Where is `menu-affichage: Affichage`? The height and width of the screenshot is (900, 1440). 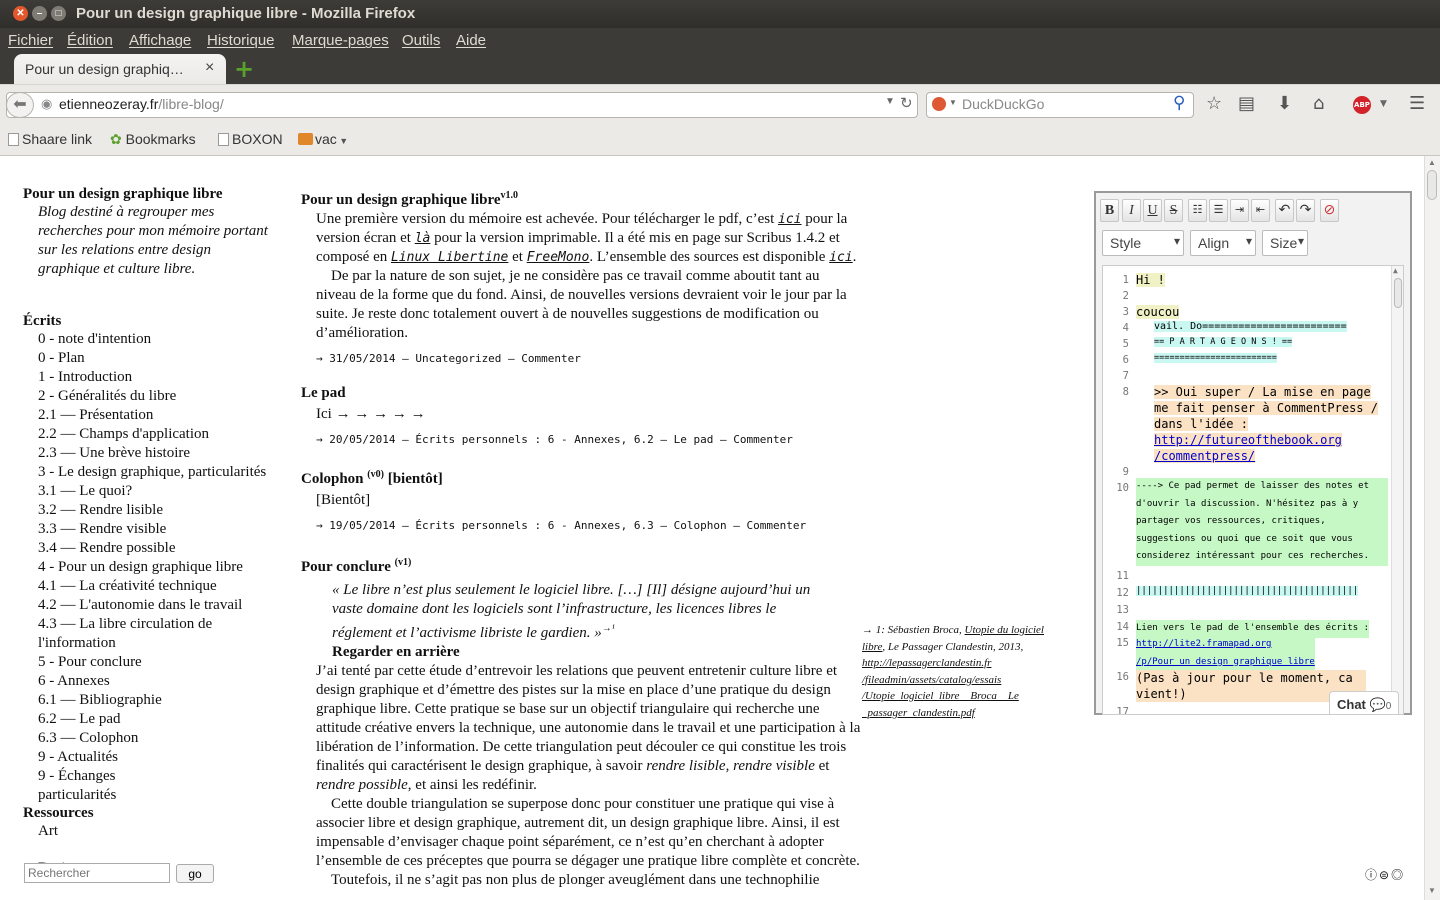
menu-affichage: Affichage is located at coordinates (160, 40).